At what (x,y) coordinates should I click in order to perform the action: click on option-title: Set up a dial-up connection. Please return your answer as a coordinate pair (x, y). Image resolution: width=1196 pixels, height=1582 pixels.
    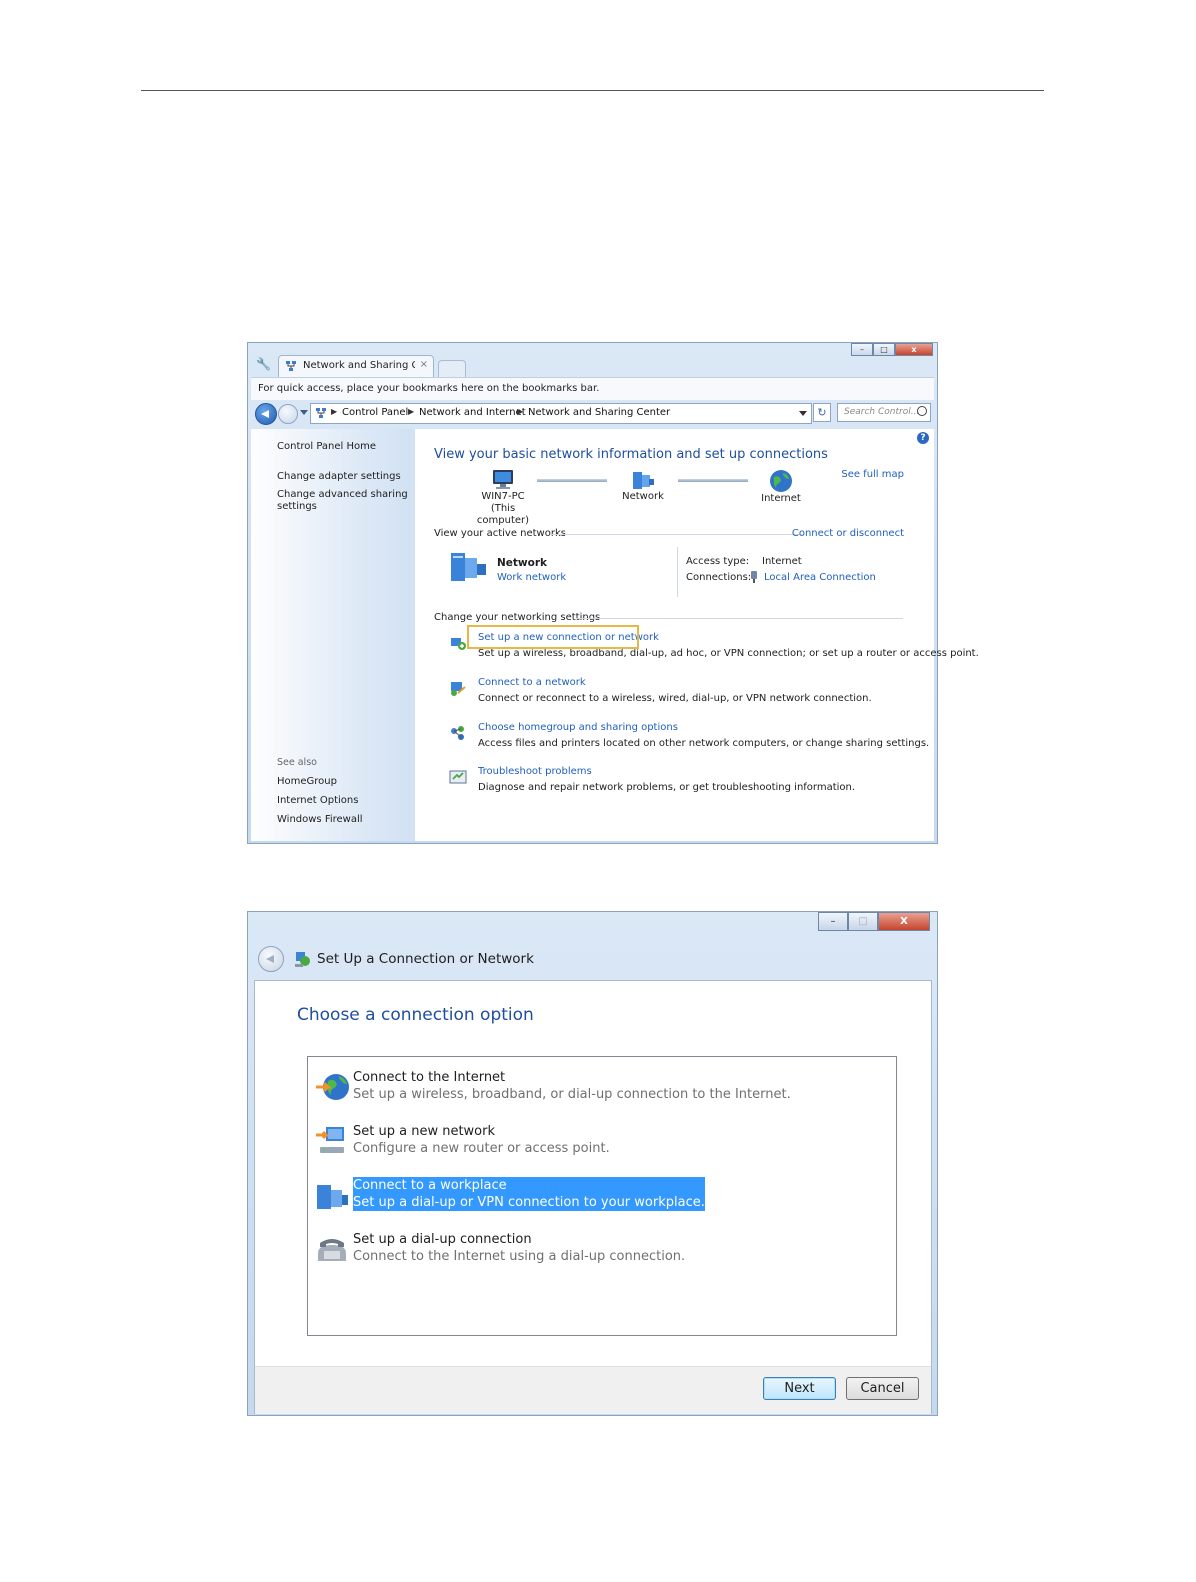
    Looking at the image, I should click on (442, 1239).